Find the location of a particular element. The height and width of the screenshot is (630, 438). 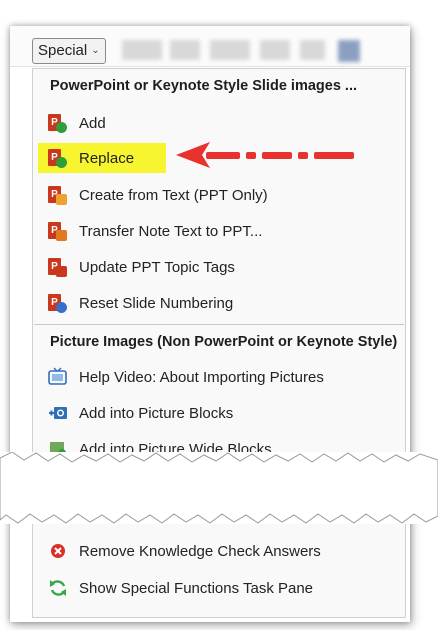

torn-edge is located at coordinates (219, 488).